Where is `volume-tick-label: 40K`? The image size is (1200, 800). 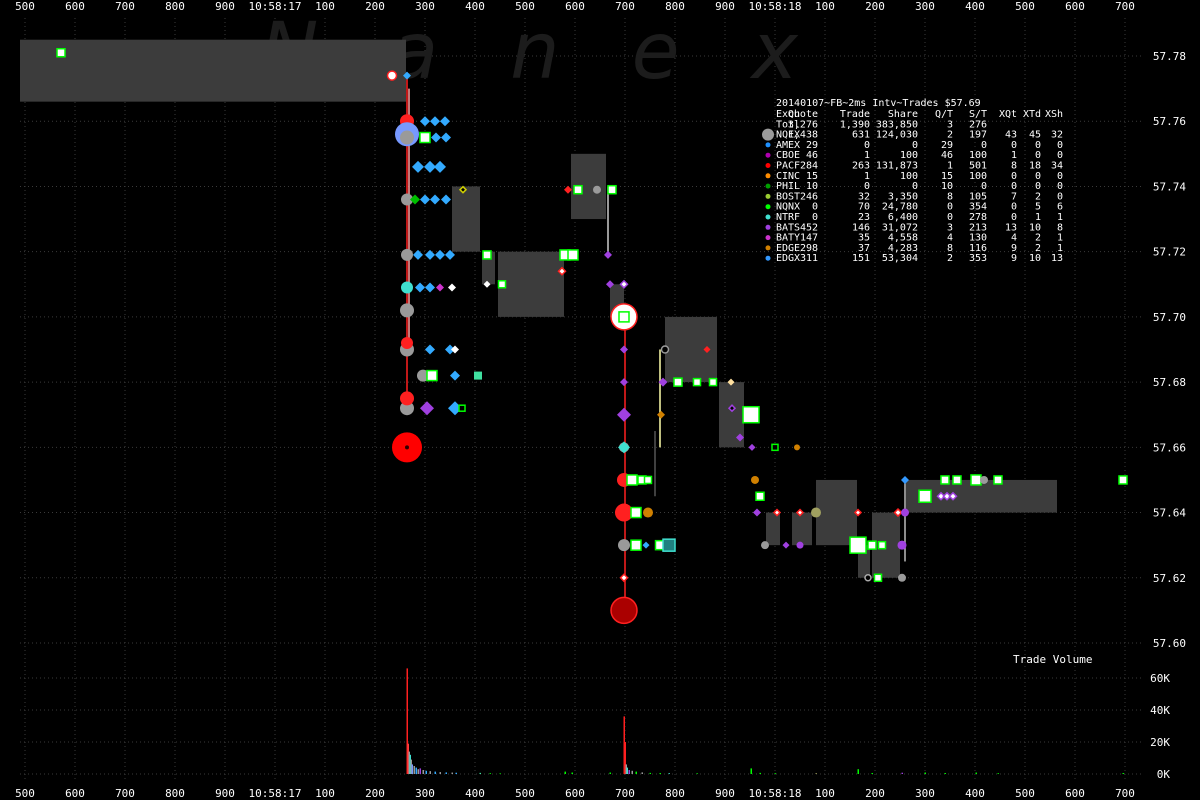
volume-tick-label: 40K is located at coordinates (1160, 710).